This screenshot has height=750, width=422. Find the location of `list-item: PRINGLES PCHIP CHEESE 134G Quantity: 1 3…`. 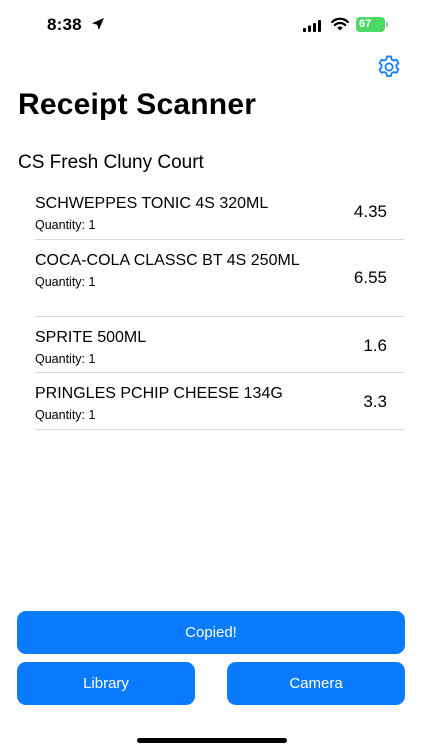

list-item: PRINGLES PCHIP CHEESE 134G Quantity: 1 3… is located at coordinates (219, 401).